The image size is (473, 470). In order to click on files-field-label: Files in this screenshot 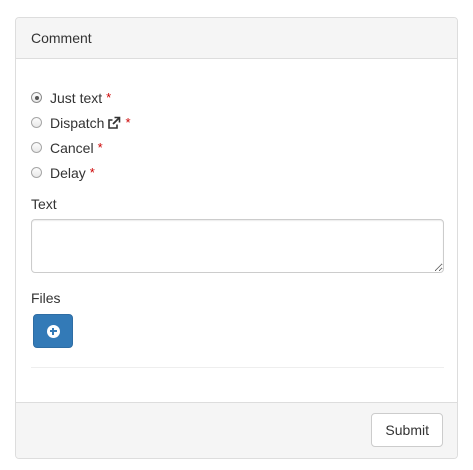, I will do `click(46, 298)`.